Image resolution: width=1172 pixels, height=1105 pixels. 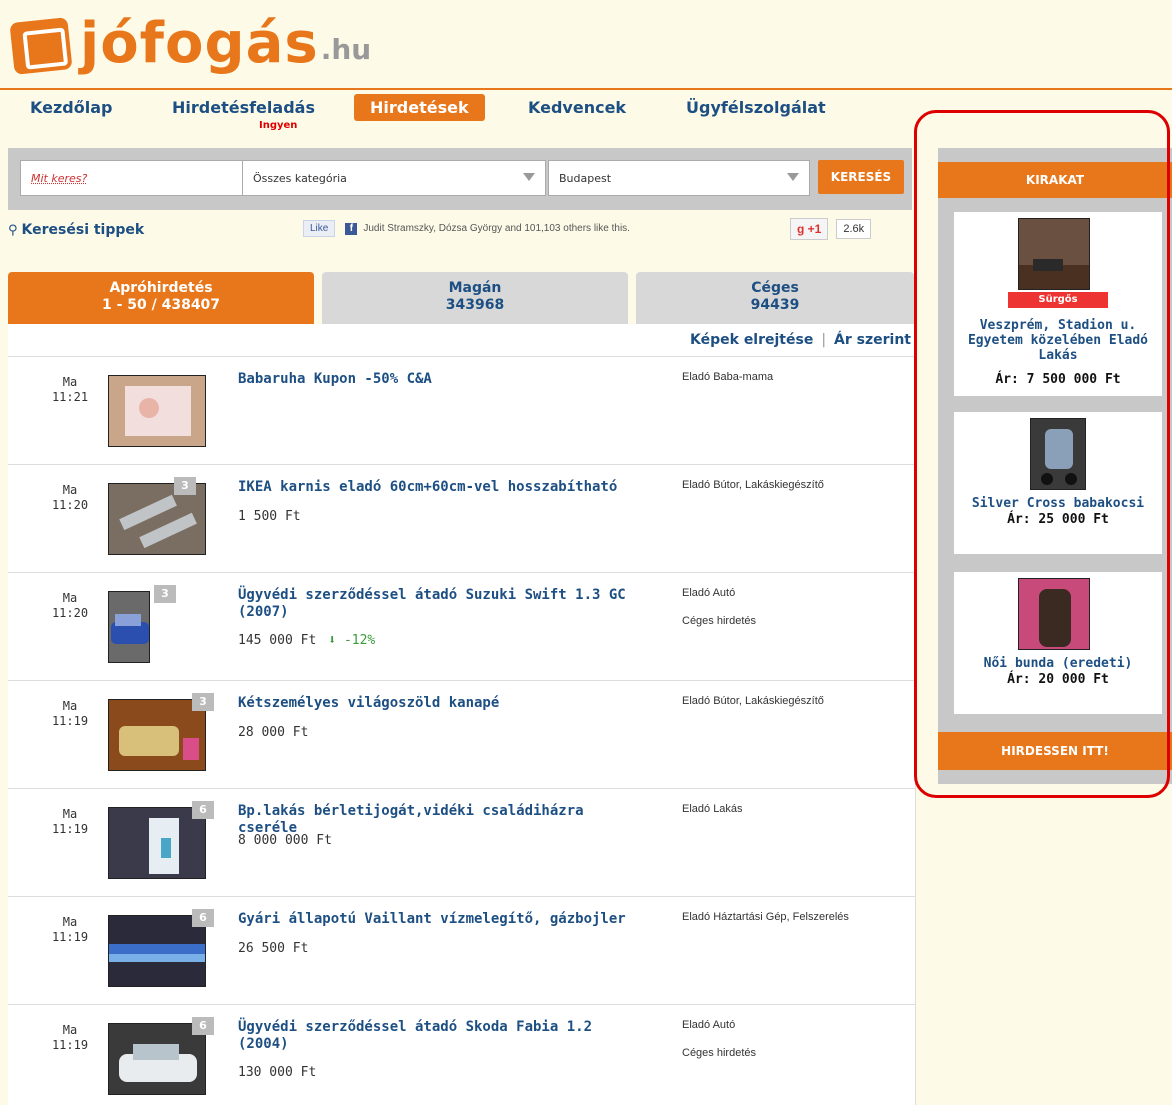 I want to click on showcase-card: Női bunda (eredeti) Ár: 20 000 Ft, so click(x=1058, y=643).